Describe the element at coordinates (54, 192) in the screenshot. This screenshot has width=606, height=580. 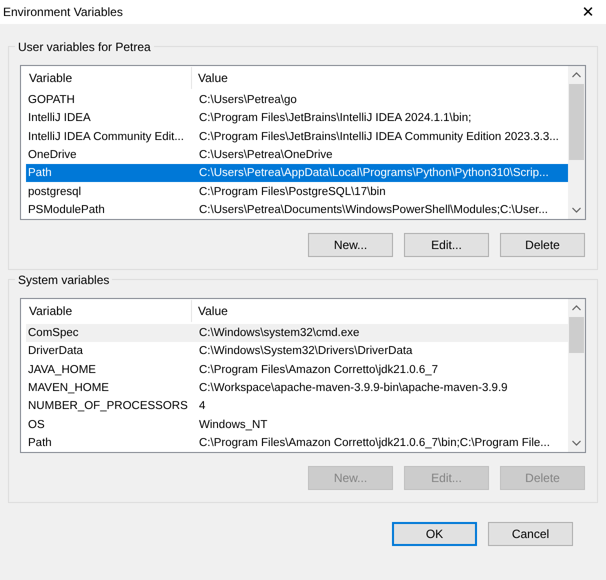
I see `variable-name: postgresql` at that location.